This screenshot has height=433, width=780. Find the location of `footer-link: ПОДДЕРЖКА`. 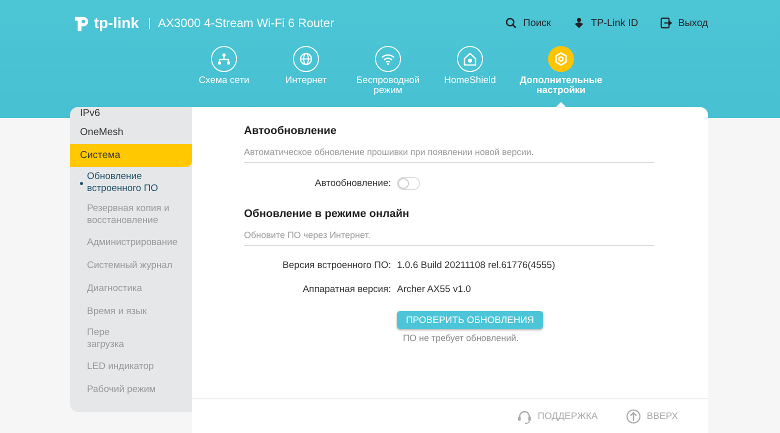

footer-link: ПОДДЕРЖКА is located at coordinates (557, 416).